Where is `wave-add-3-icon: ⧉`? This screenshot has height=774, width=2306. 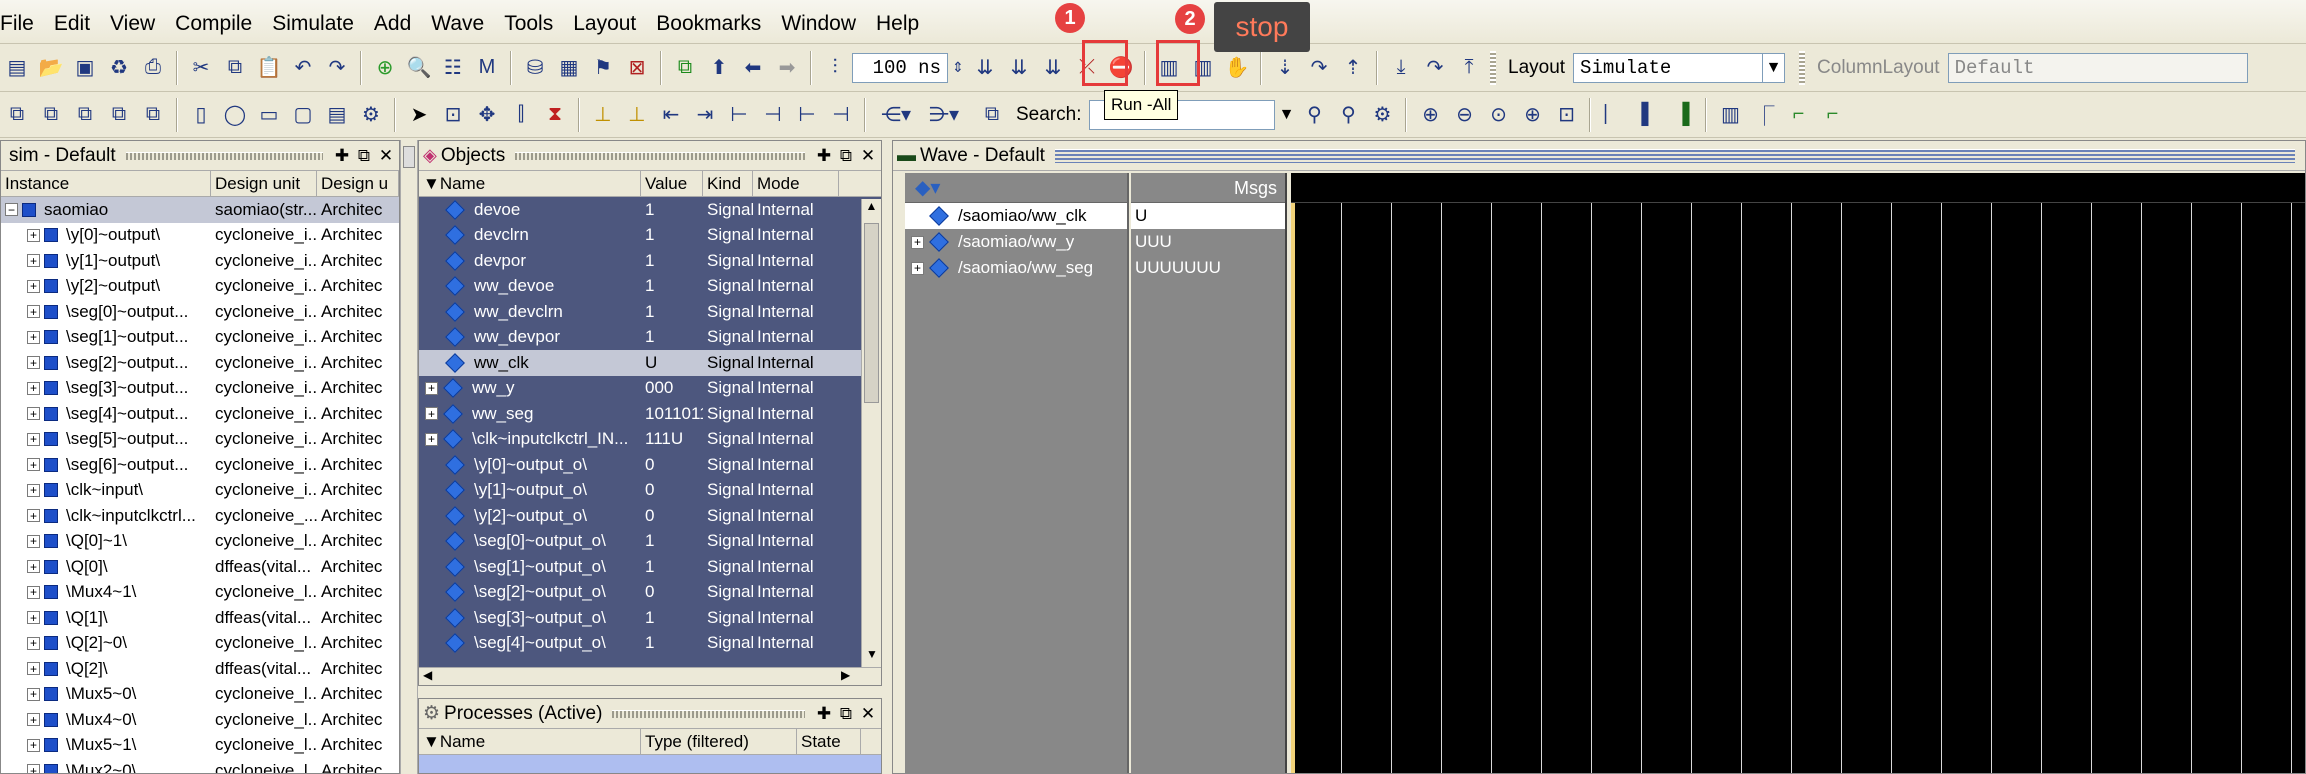
wave-add-3-icon: ⧉ is located at coordinates (85, 115).